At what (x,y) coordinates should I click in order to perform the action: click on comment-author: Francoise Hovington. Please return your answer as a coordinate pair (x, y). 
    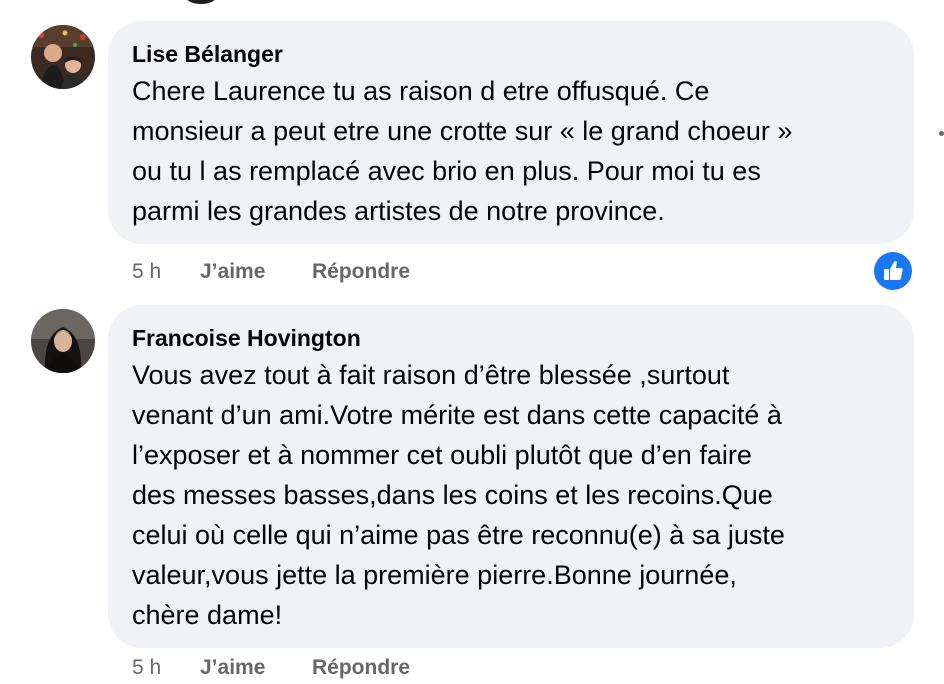
    Looking at the image, I should click on (512, 338).